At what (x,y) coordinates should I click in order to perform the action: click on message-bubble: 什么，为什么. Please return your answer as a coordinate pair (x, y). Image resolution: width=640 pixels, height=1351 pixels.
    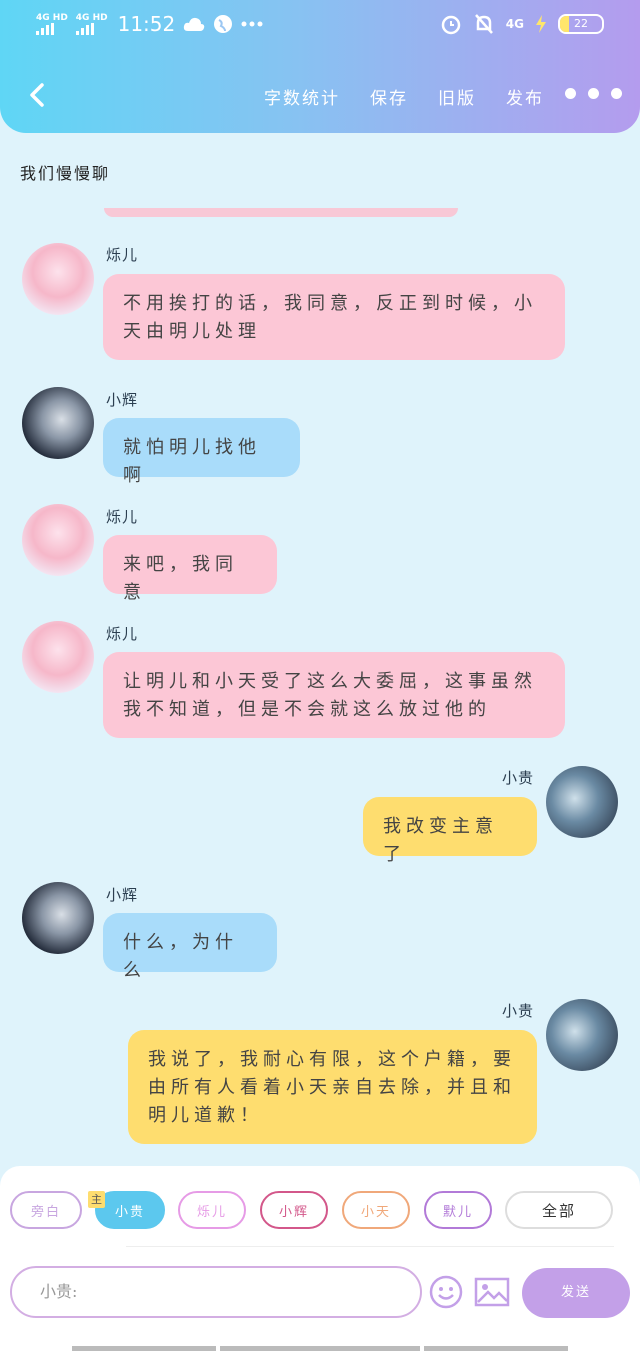
    Looking at the image, I should click on (190, 947).